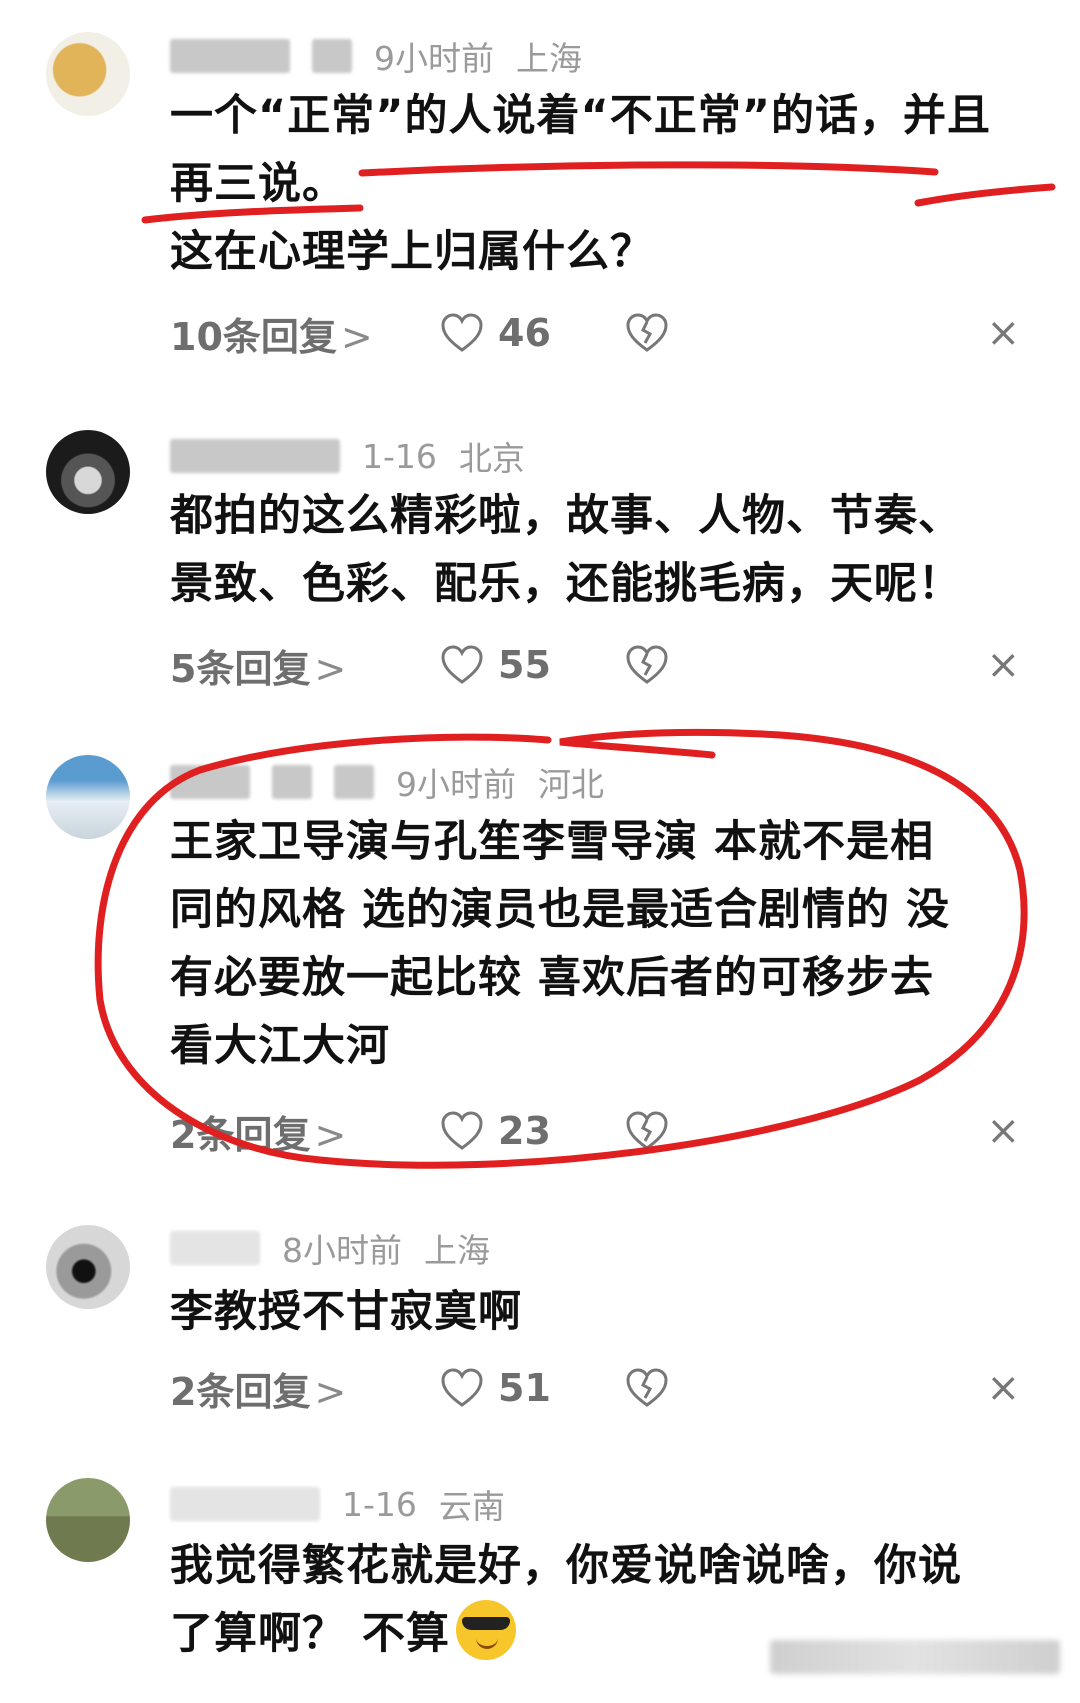 The width and height of the screenshot is (1080, 1703). What do you see at coordinates (346, 1312) in the screenshot?
I see `comment-line: 李教授不甘寂寞啊` at bounding box center [346, 1312].